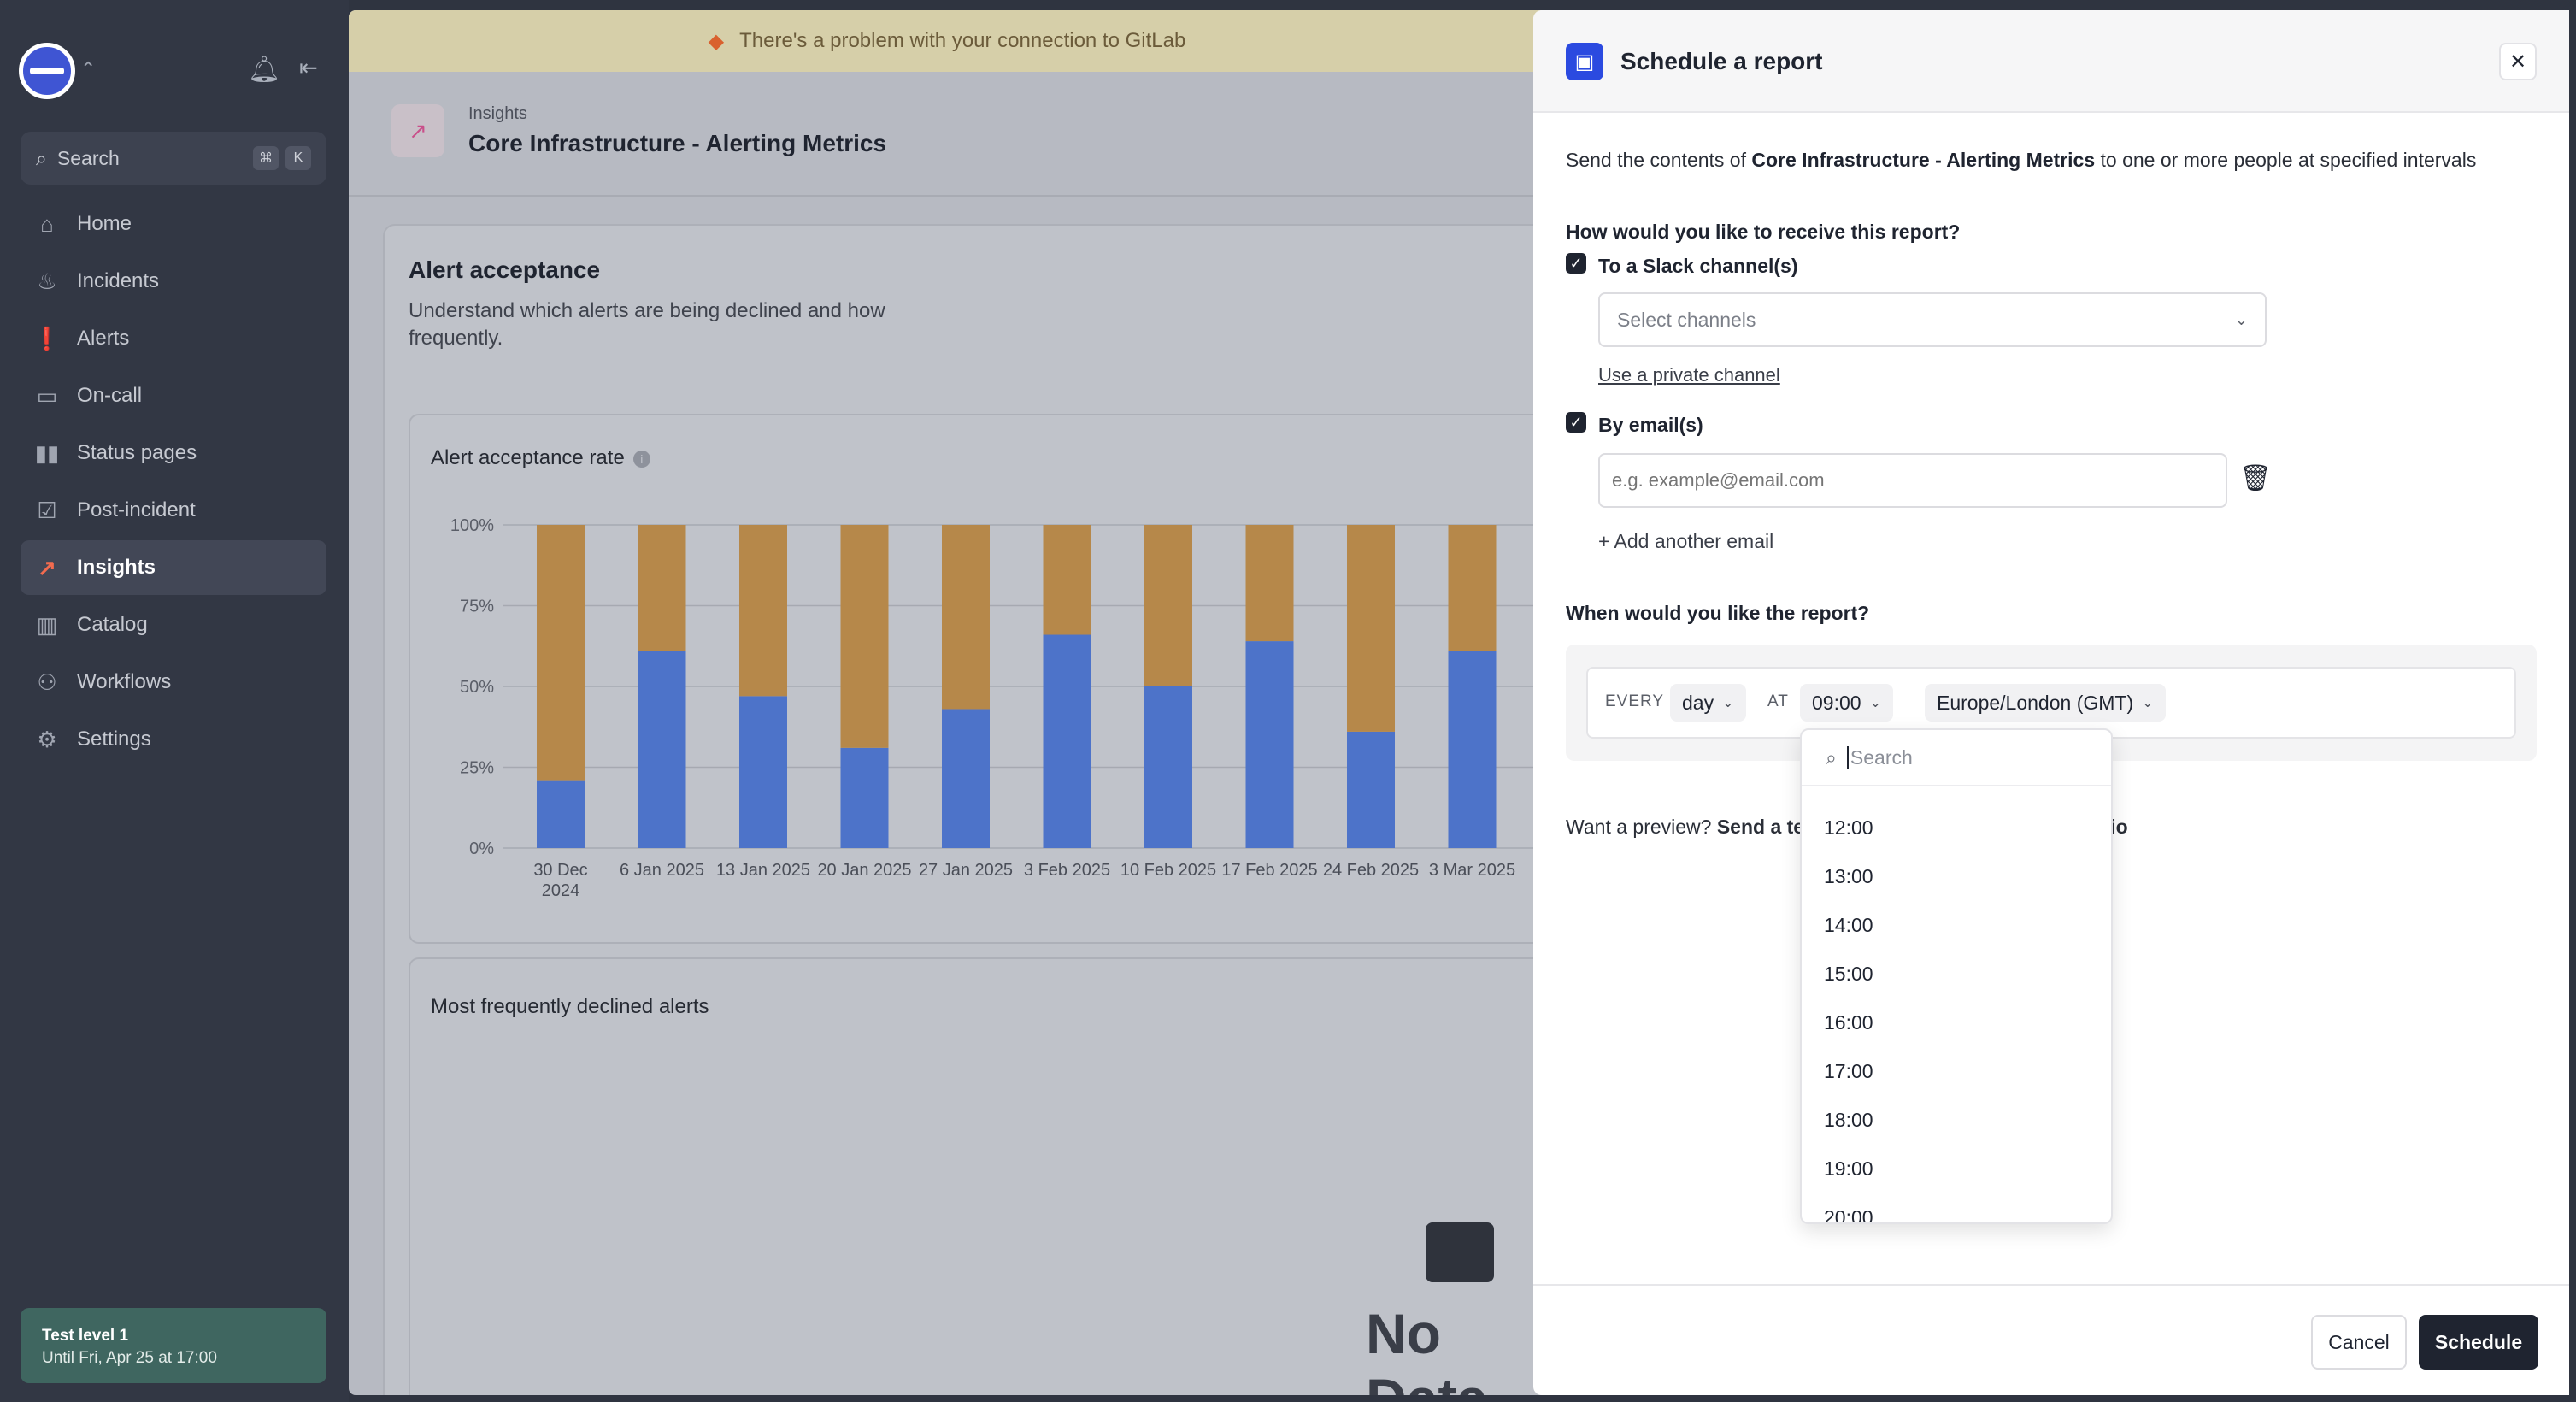  I want to click on status-subtitle: Until Fri, Apr 25 at 17:00, so click(129, 1358).